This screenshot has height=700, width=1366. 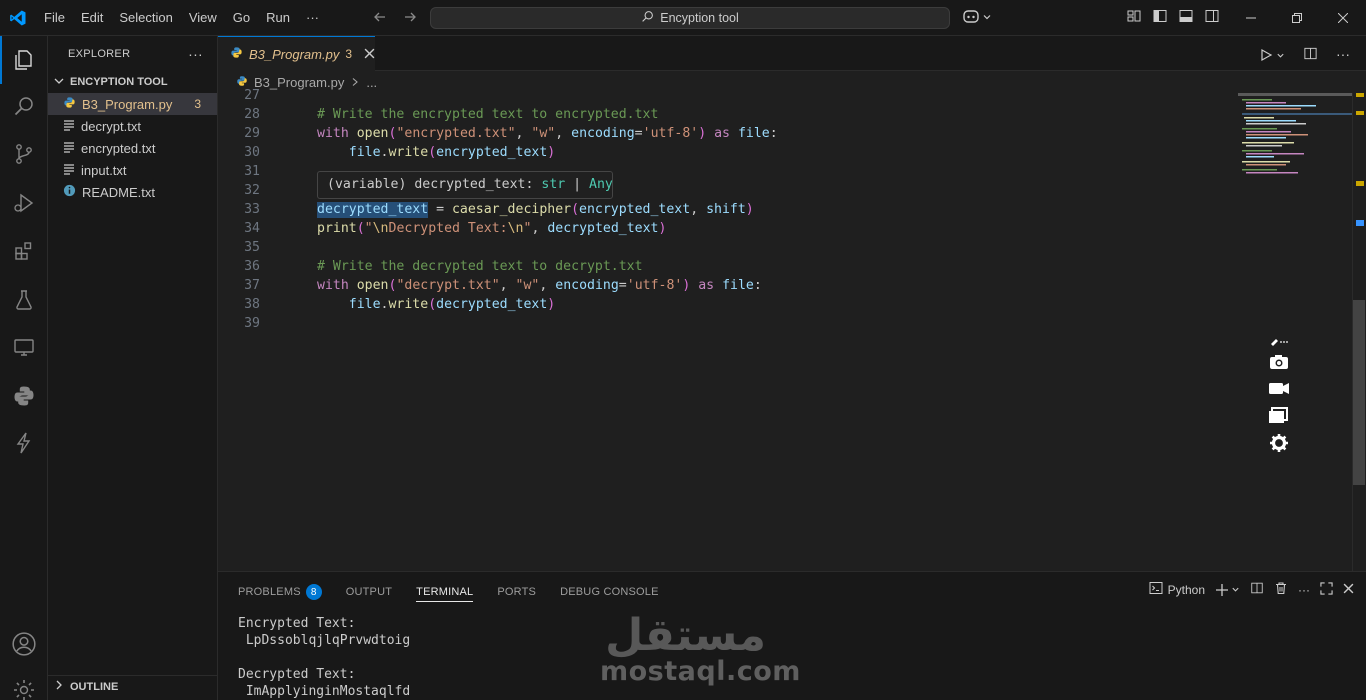 What do you see at coordinates (324, 640) in the screenshot?
I see `terminal-line: LpDssoblqjlqPrvwdtoig` at bounding box center [324, 640].